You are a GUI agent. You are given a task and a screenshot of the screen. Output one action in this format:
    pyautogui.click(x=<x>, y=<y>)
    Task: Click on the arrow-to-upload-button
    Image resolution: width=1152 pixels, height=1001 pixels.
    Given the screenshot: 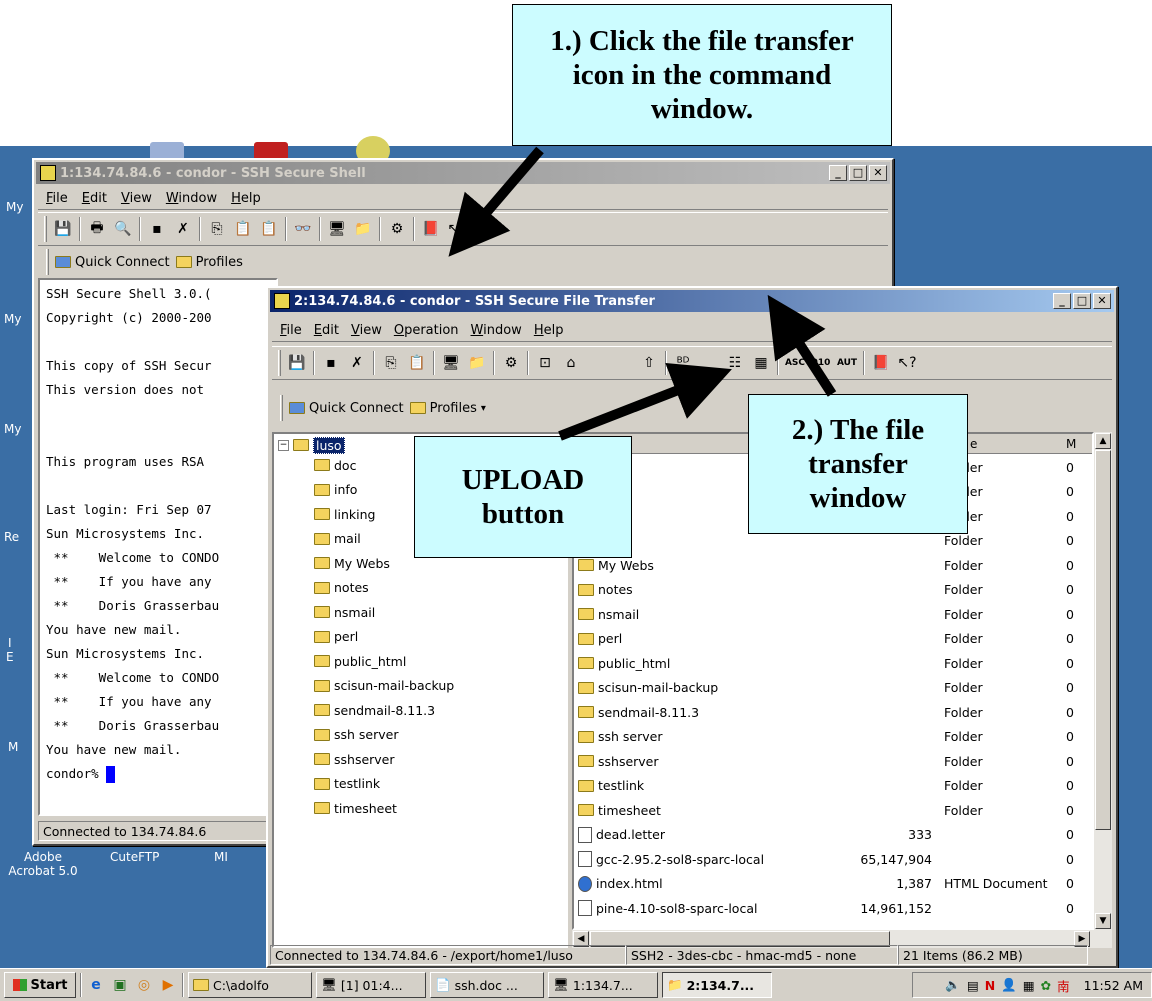 What is the action you would take?
    pyautogui.click(x=645, y=401)
    